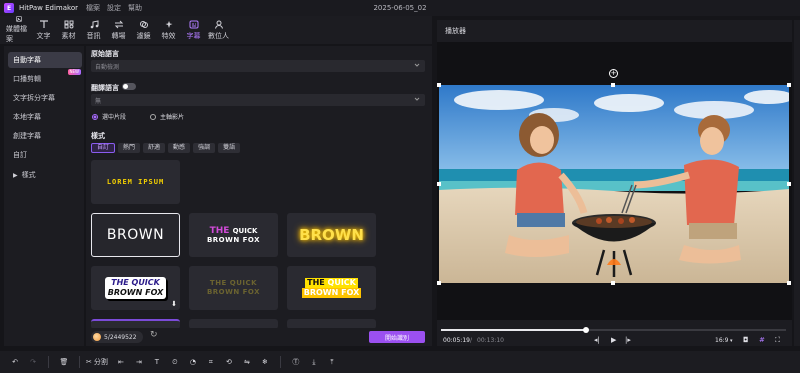 The width and height of the screenshot is (800, 373). Describe the element at coordinates (89, 362) in the screenshot. I see `scissors-icon: ✂` at that location.